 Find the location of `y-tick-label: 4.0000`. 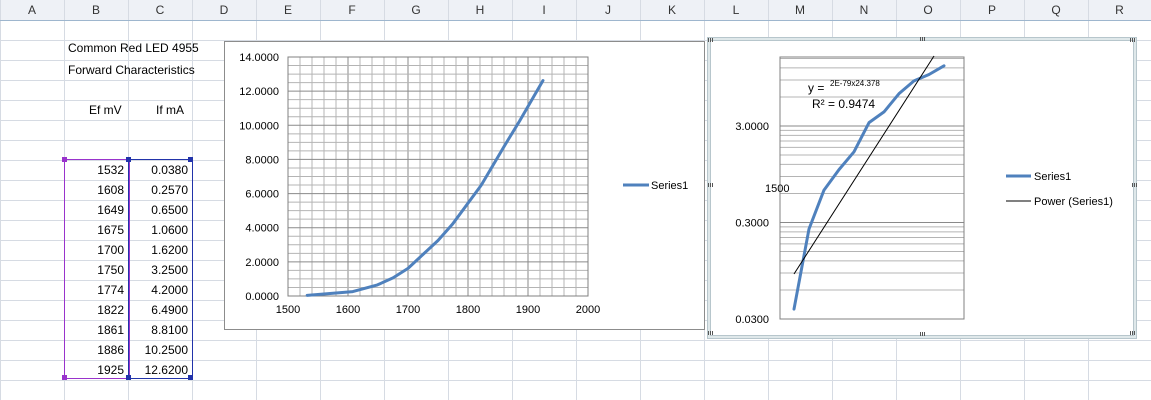

y-tick-label: 4.0000 is located at coordinates (262, 229).